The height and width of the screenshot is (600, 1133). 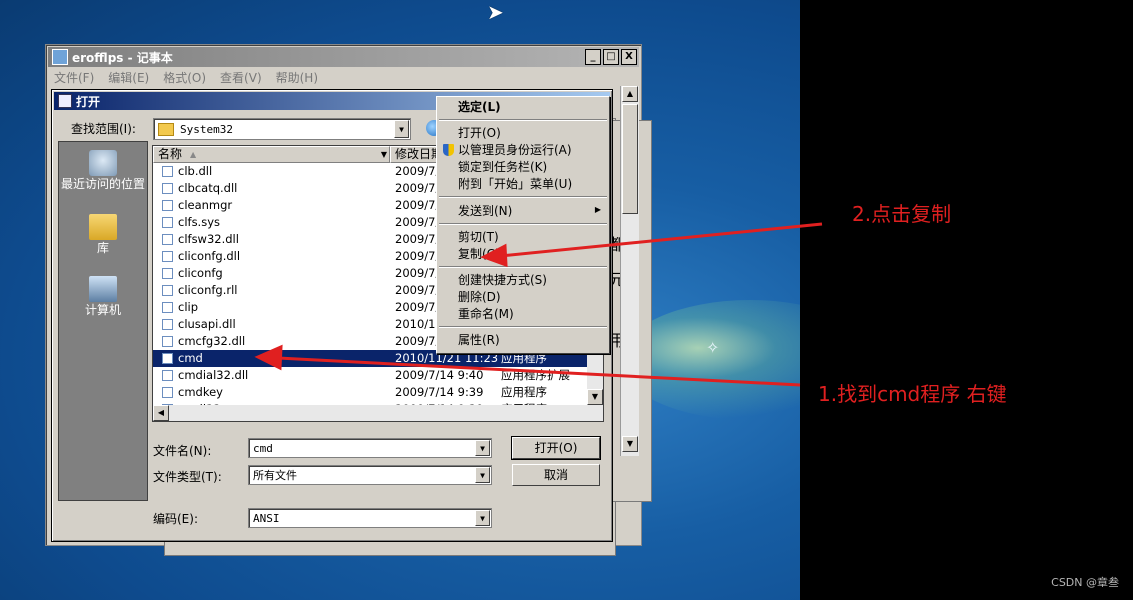 What do you see at coordinates (539, 371) in the screenshot?
I see `arrow-step1` at bounding box center [539, 371].